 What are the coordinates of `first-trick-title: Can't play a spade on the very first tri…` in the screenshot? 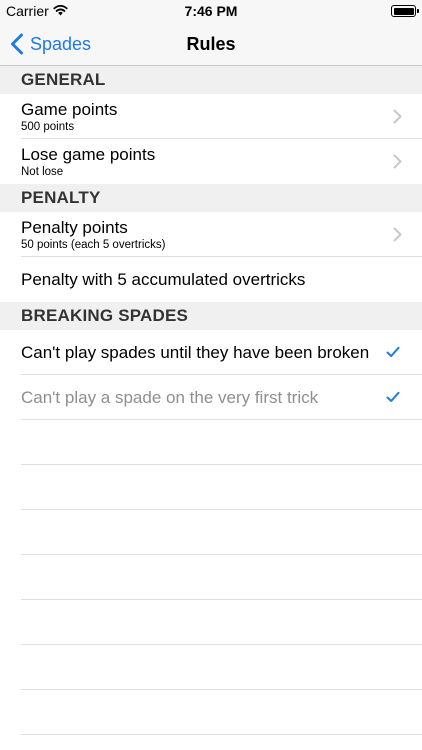 It's located at (170, 397).